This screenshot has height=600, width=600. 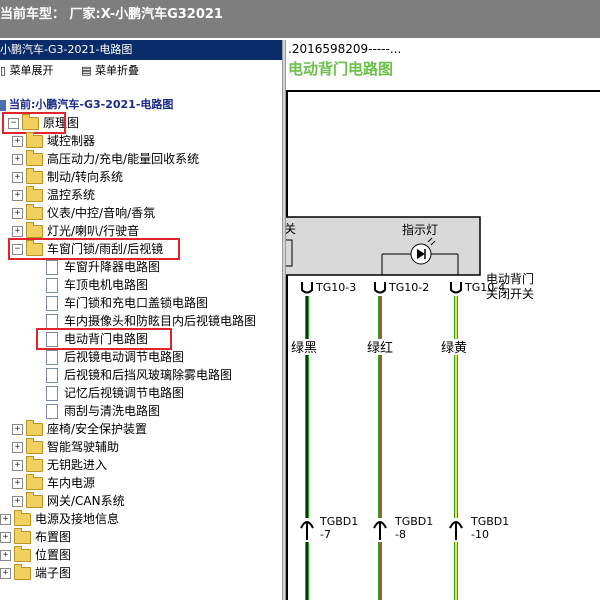 What do you see at coordinates (53, 573) in the screenshot?
I see `tree-item-label: 端子图` at bounding box center [53, 573].